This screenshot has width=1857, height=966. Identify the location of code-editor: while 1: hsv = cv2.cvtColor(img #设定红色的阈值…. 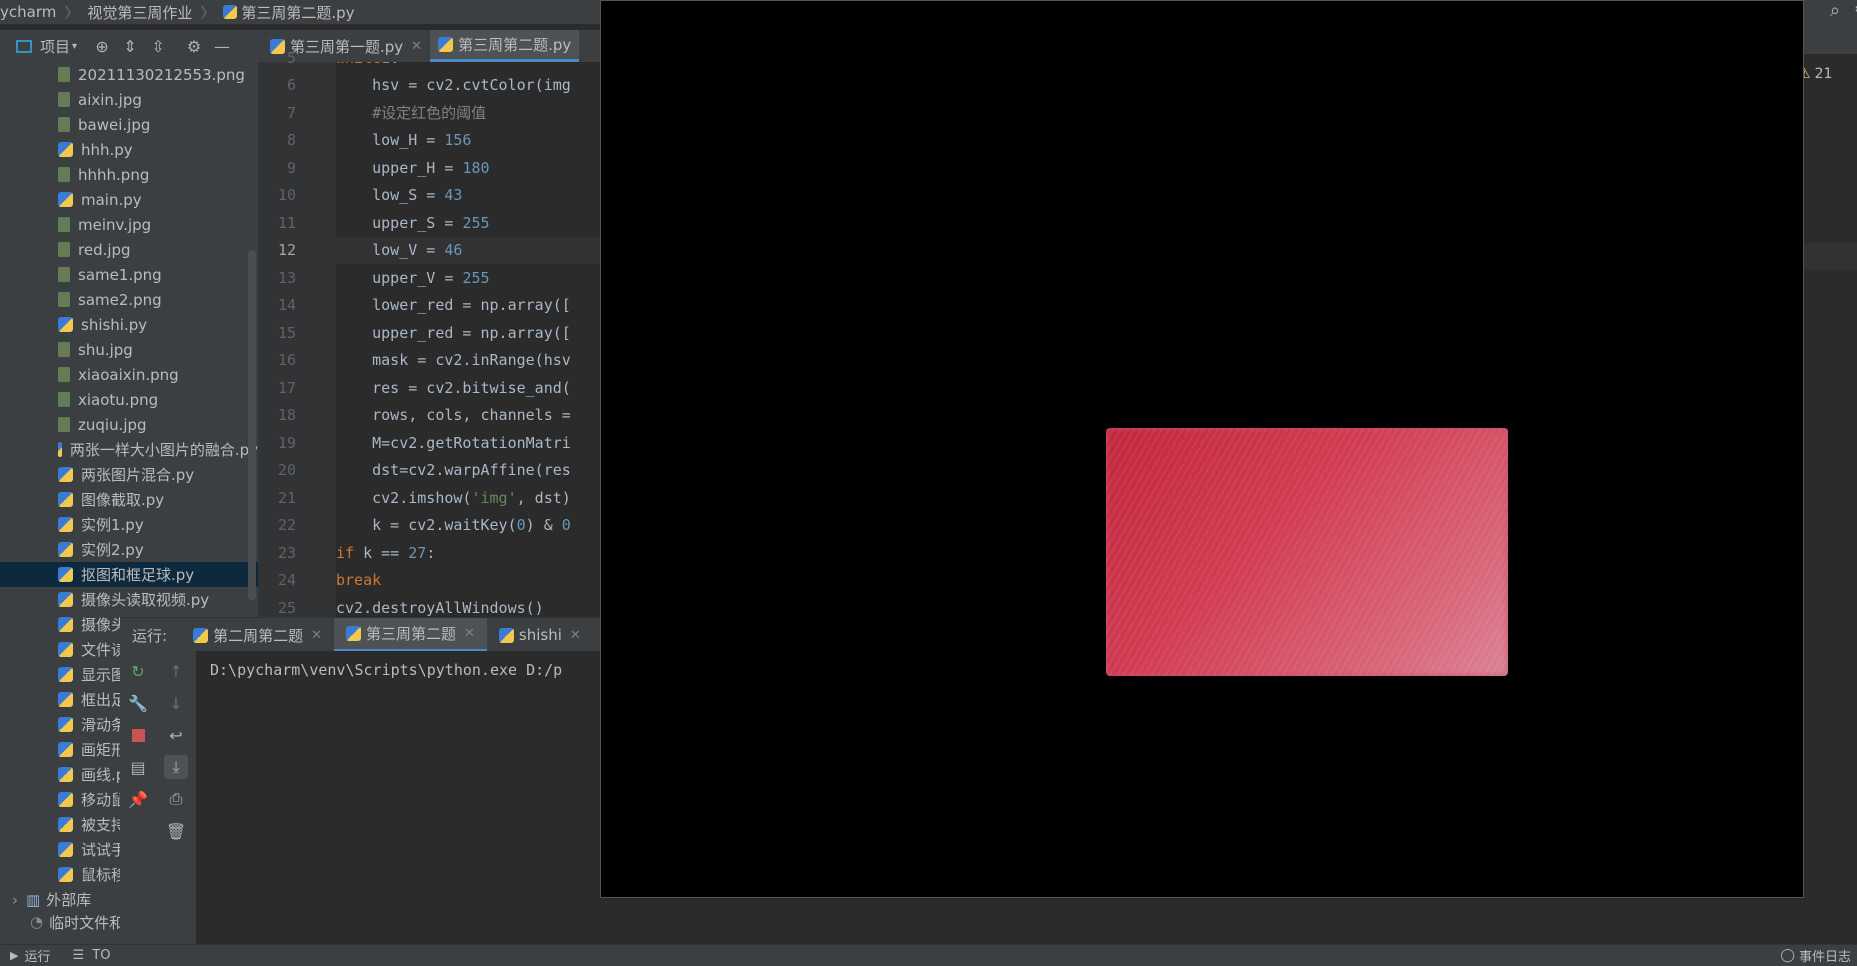
(468, 339).